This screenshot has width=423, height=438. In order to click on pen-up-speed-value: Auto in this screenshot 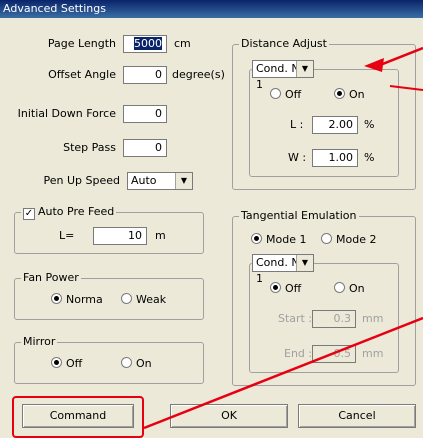, I will do `click(144, 180)`.